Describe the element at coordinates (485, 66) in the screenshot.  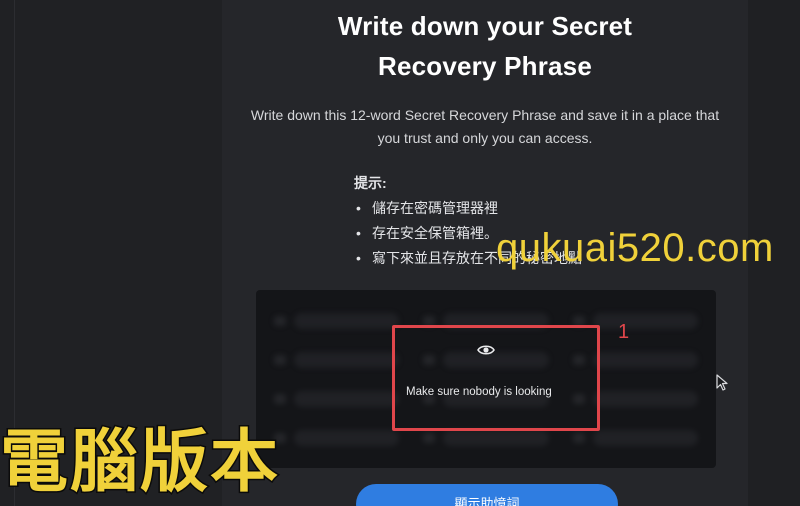
I see `page-title-line-2: Recovery Phrase` at that location.